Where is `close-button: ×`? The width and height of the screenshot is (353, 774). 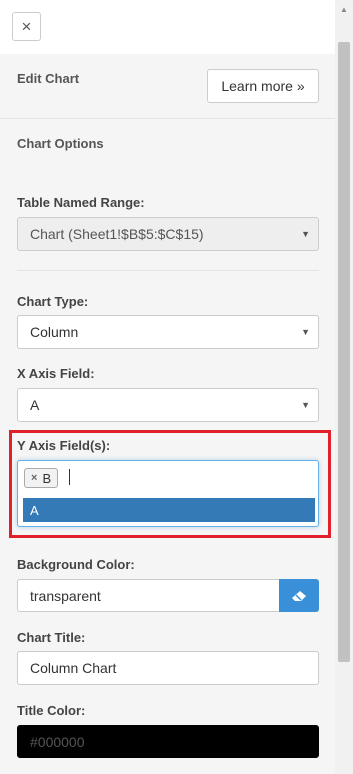 close-button: × is located at coordinates (26, 26).